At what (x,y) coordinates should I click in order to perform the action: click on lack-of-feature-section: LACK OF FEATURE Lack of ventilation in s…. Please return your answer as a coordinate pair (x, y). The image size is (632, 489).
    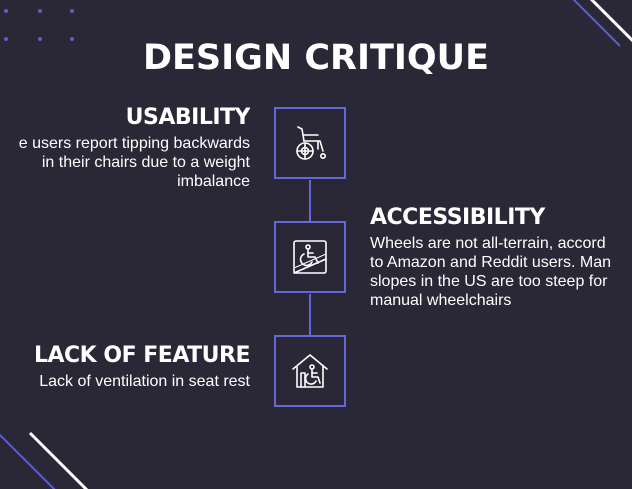
    Looking at the image, I should click on (125, 366).